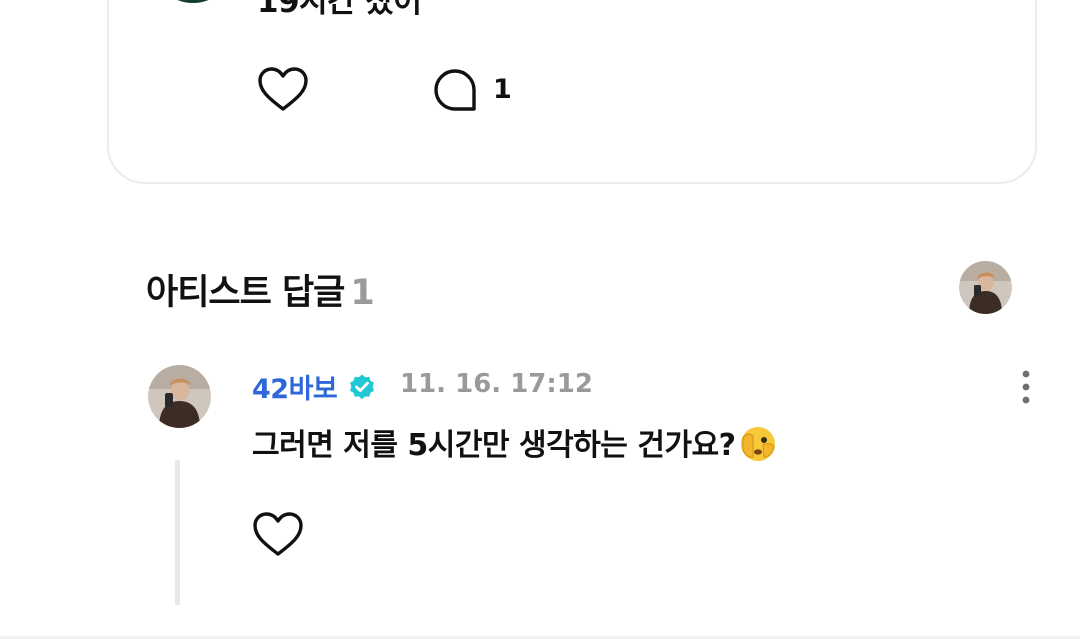 Image resolution: width=1080 pixels, height=639 pixels. Describe the element at coordinates (502, 89) in the screenshot. I see `comment-count: 1` at that location.